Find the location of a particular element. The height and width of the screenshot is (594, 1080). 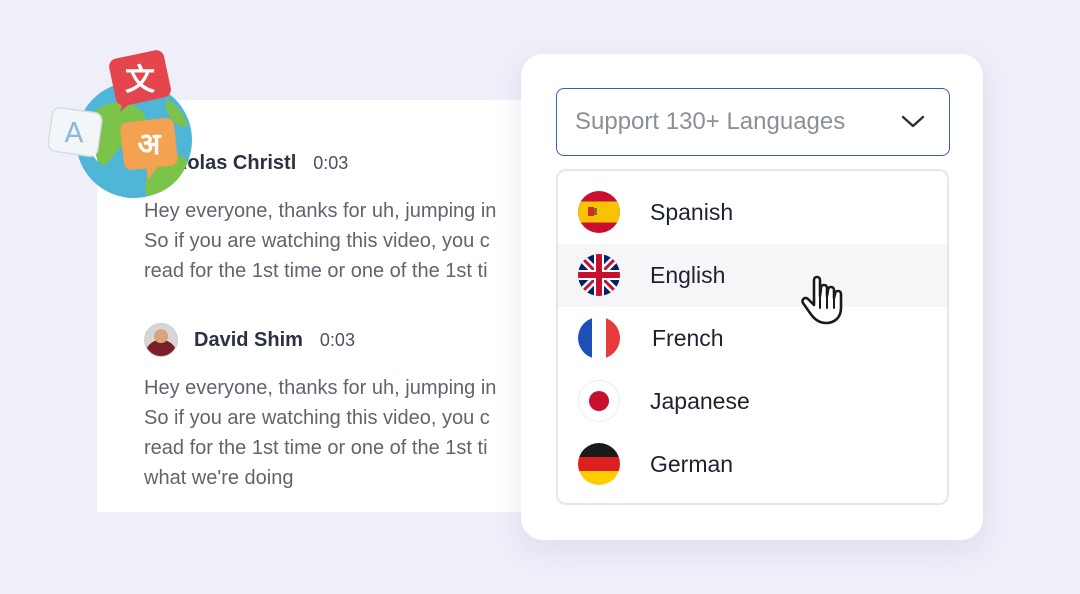

speaker-name: David Shim is located at coordinates (248, 339).